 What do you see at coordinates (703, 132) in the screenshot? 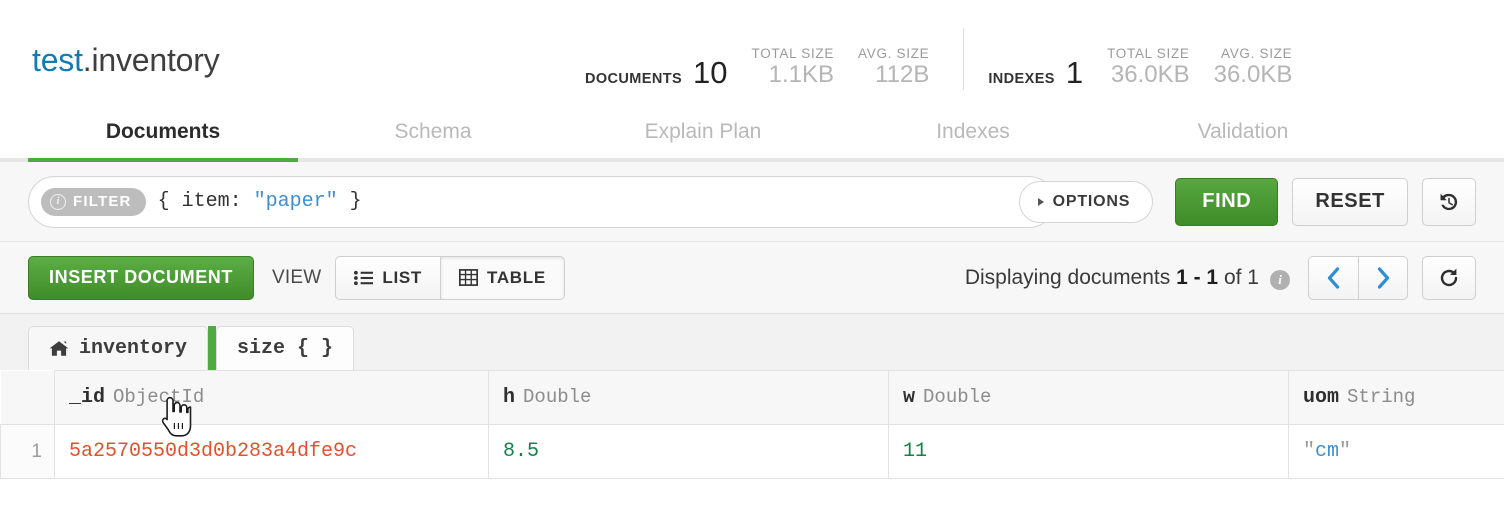
I see `tab-explain-plan: Explain Plan` at bounding box center [703, 132].